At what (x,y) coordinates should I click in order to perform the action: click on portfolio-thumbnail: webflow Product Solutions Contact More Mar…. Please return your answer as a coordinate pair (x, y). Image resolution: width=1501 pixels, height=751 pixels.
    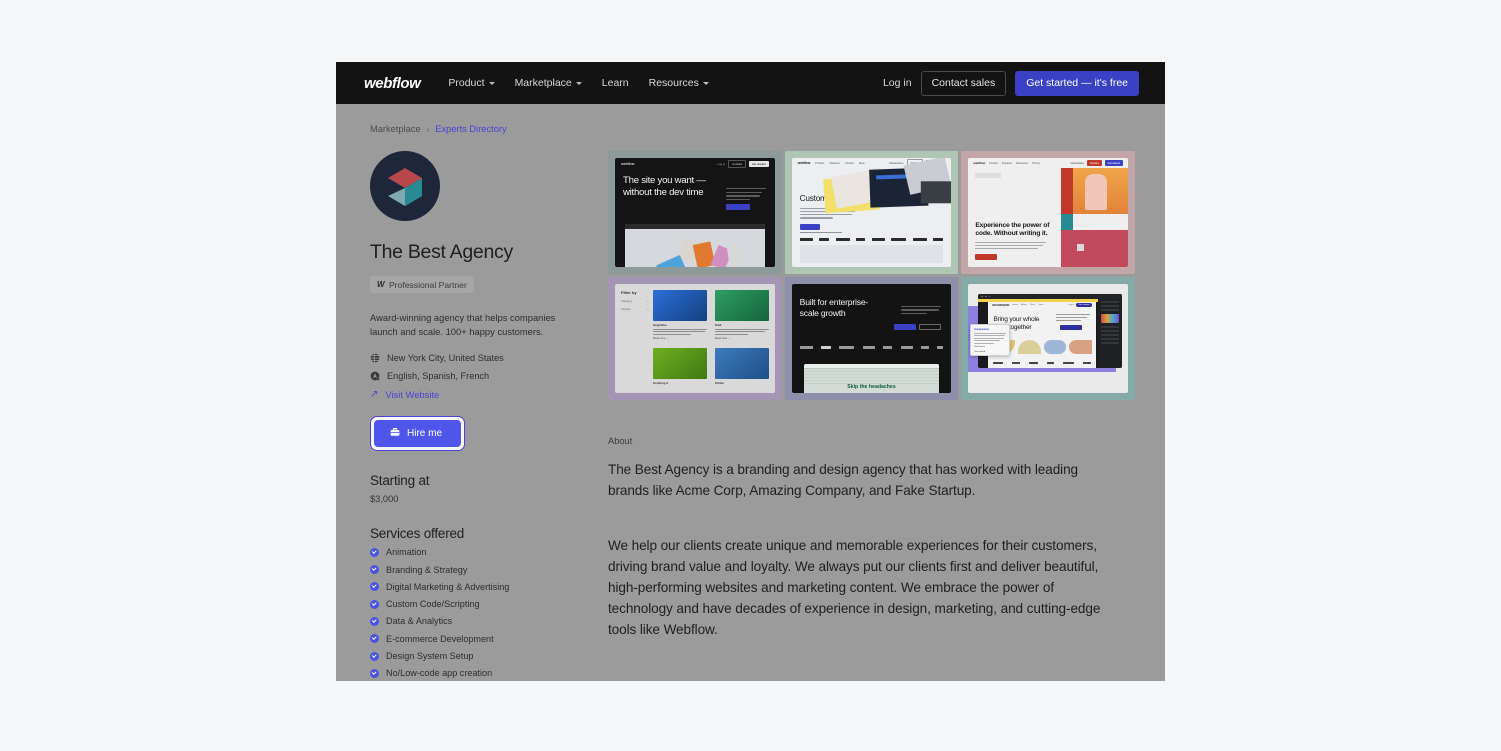
    Looking at the image, I should click on (871, 212).